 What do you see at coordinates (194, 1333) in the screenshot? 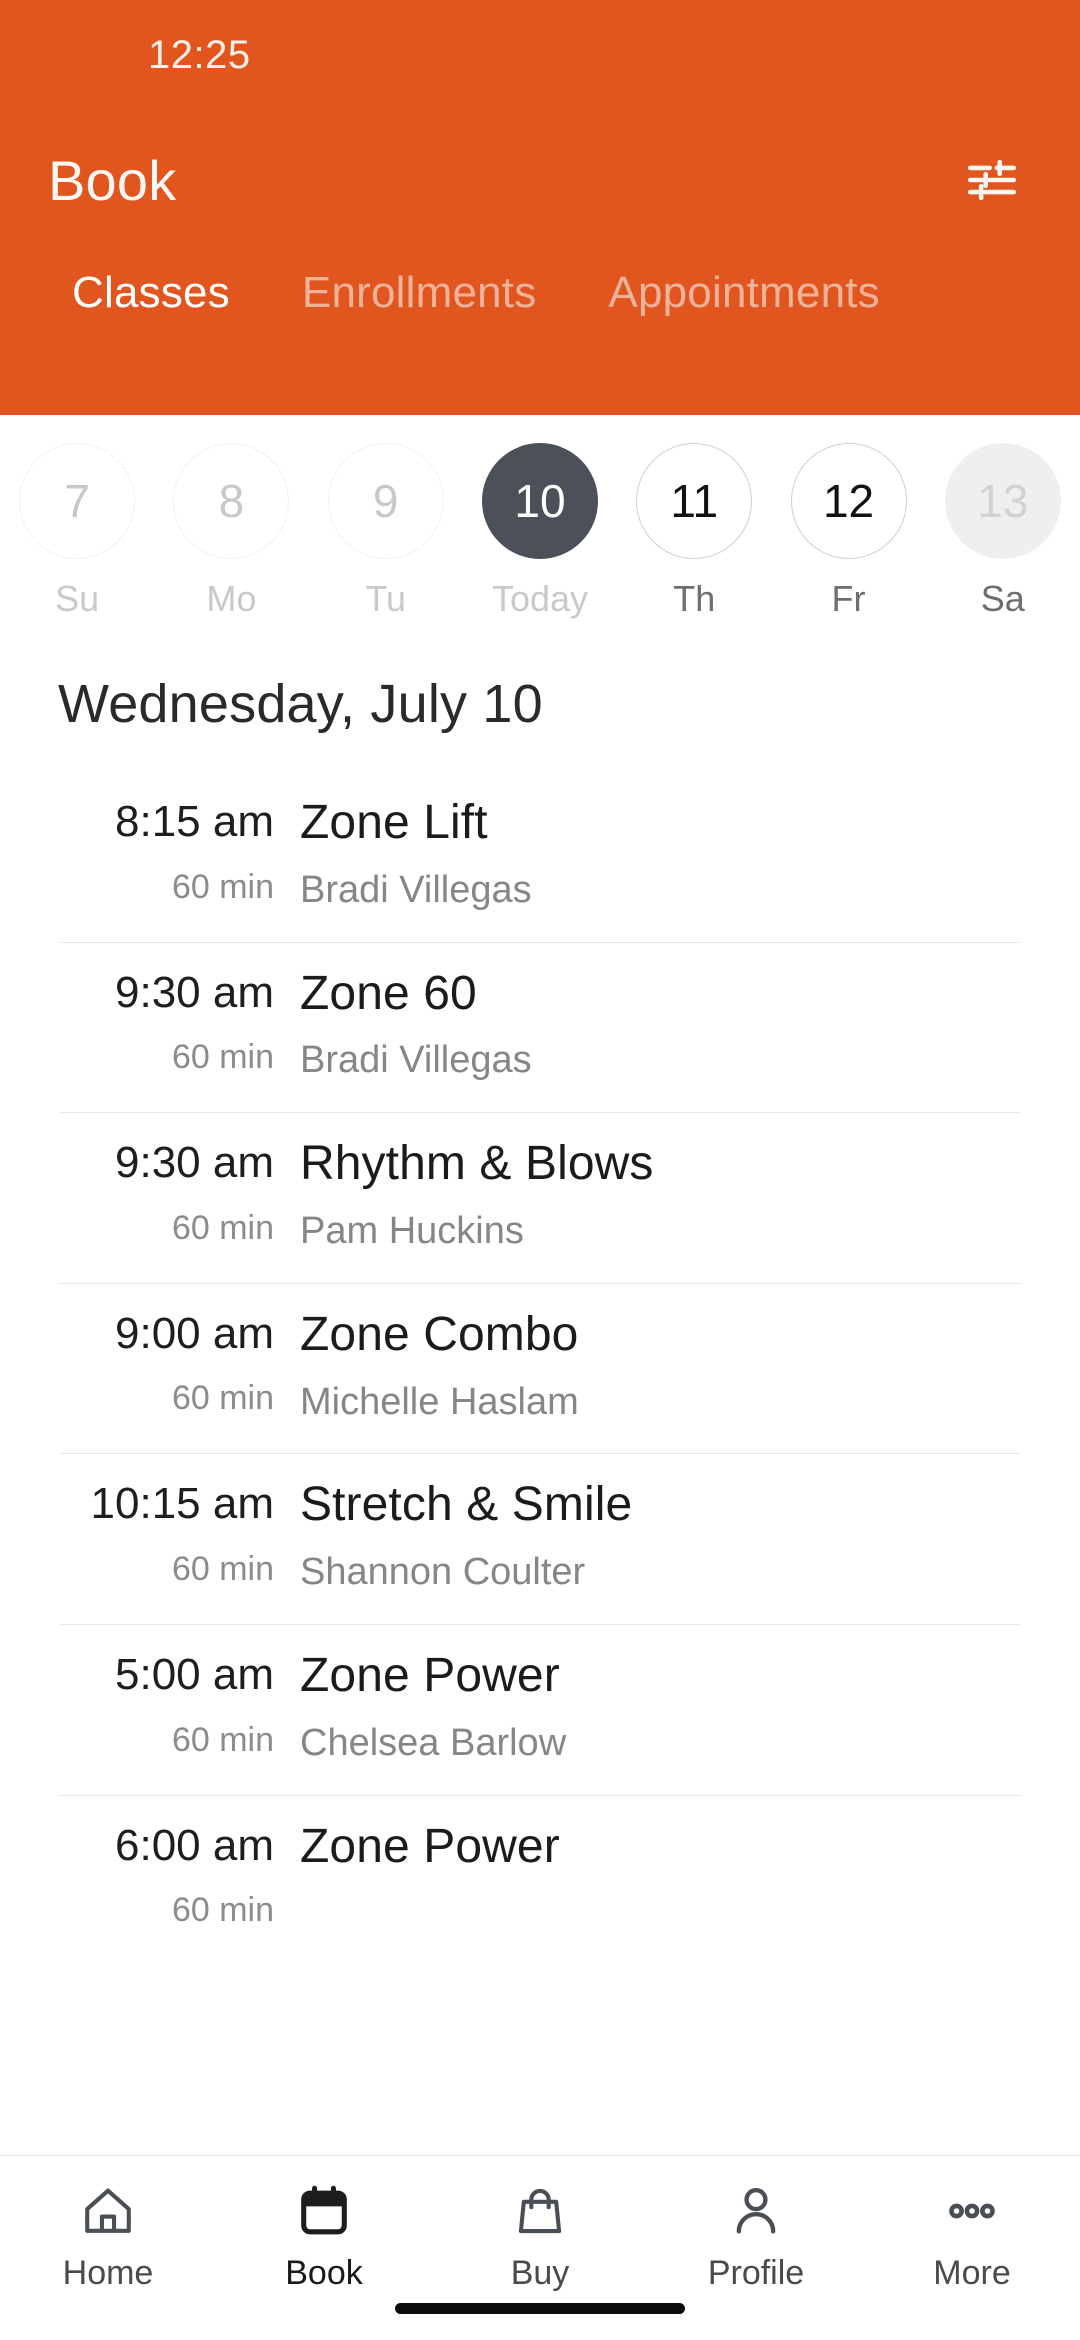
I see `class-start-time: 9:00 am` at bounding box center [194, 1333].